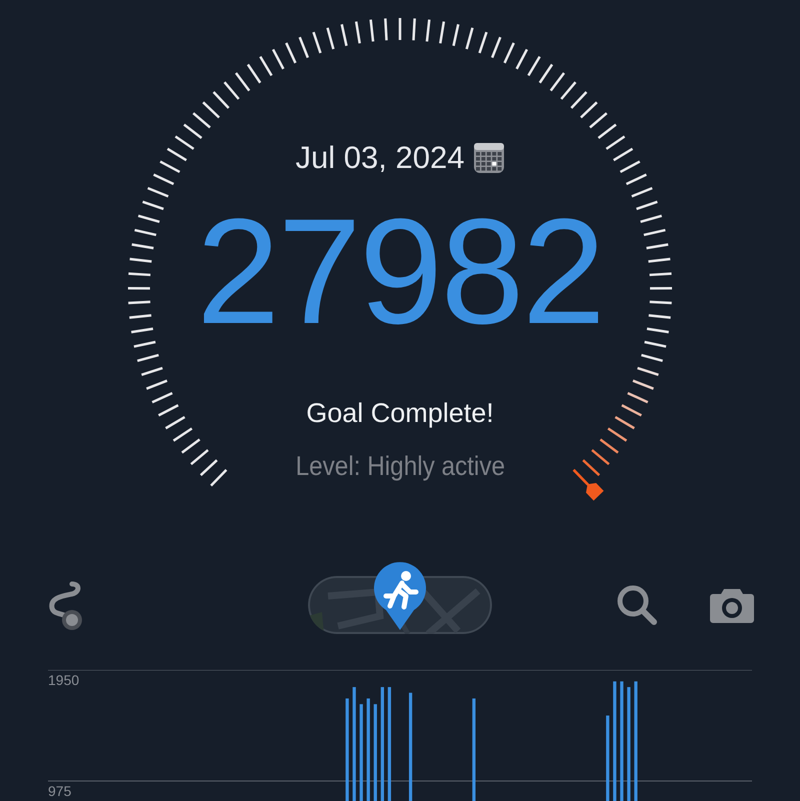  What do you see at coordinates (637, 605) in the screenshot?
I see `search-icon` at bounding box center [637, 605].